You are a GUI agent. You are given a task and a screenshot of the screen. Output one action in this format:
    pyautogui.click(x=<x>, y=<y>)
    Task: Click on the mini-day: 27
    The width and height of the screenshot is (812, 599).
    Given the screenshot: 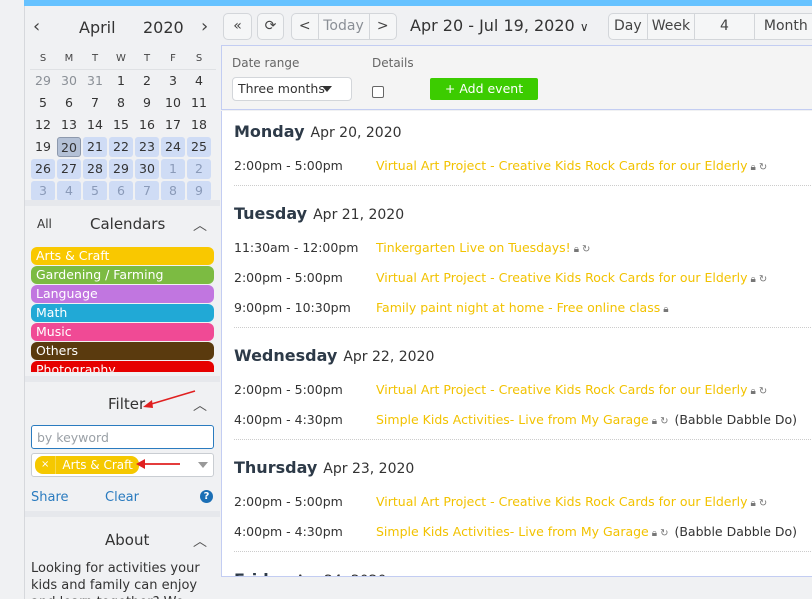 What is the action you would take?
    pyautogui.click(x=69, y=169)
    